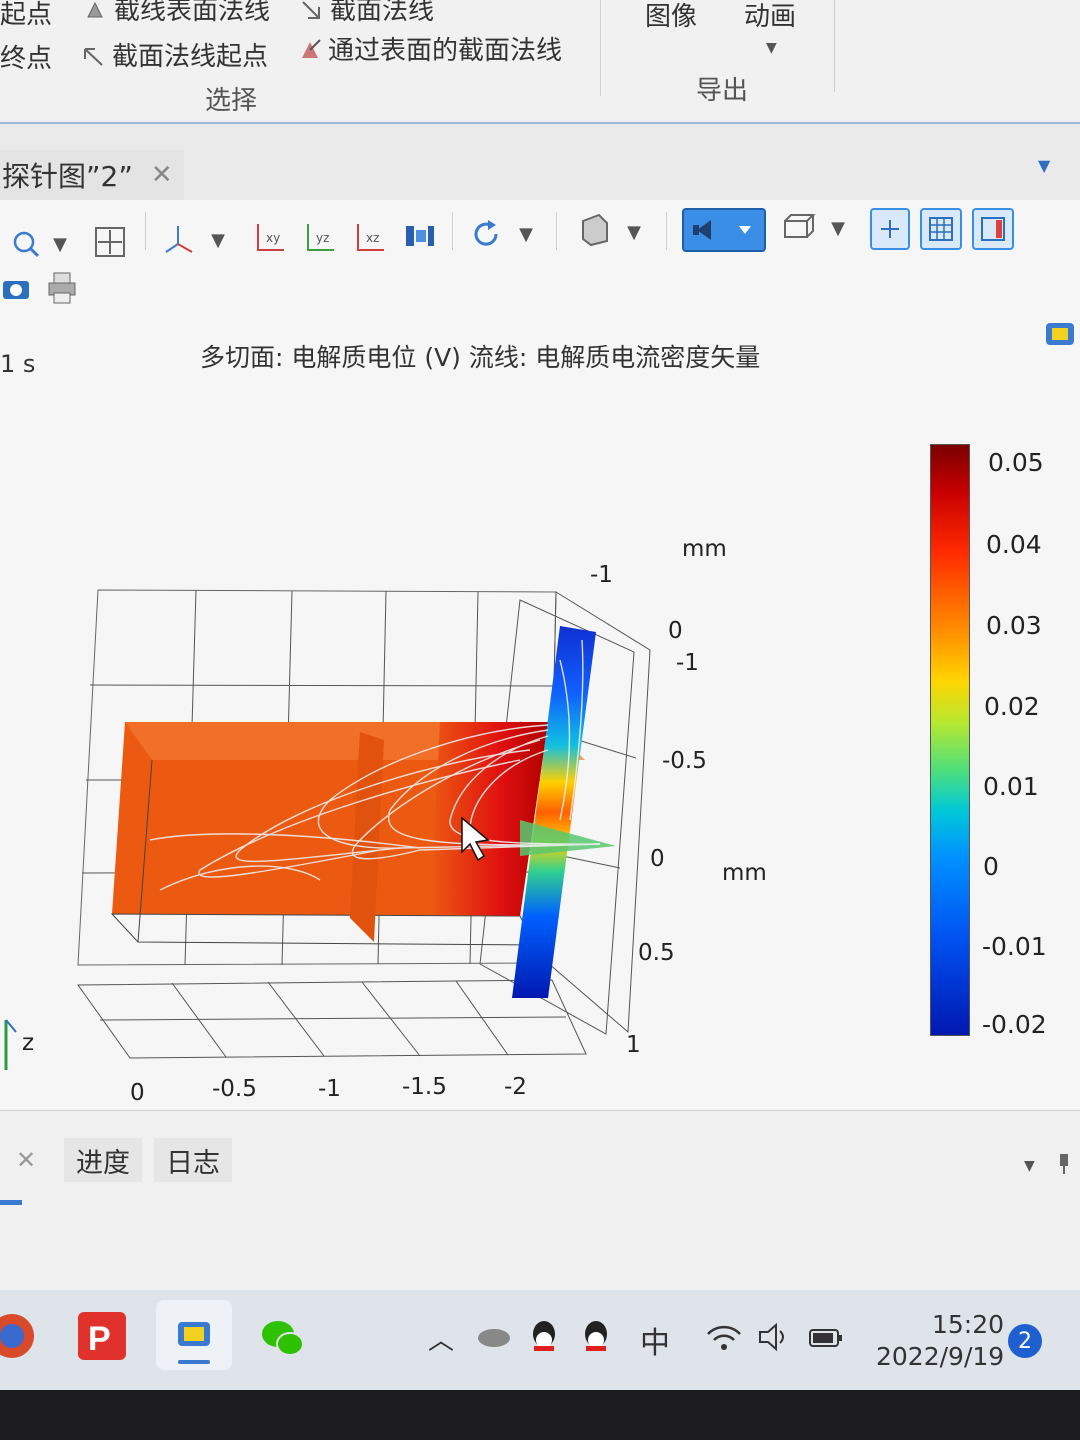 The image size is (1080, 1440). I want to click on clock-time: 15:20, so click(968, 1324).